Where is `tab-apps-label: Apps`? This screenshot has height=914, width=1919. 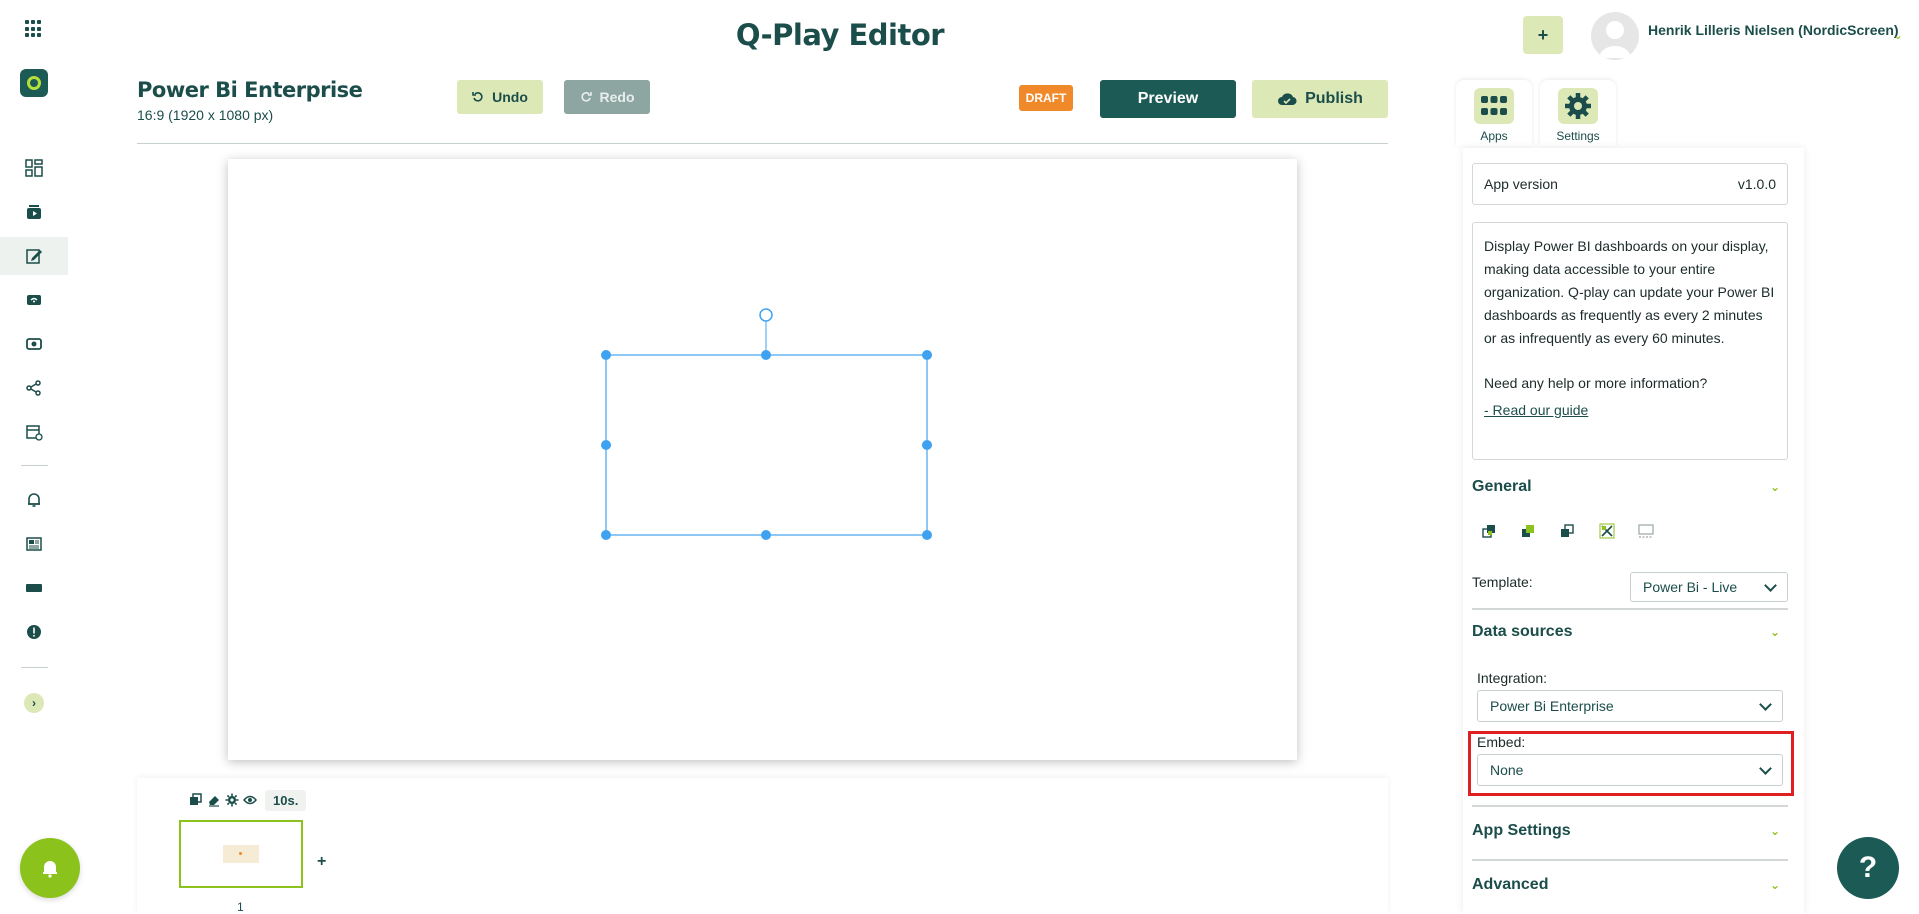
tab-apps-label: Apps is located at coordinates (1494, 136).